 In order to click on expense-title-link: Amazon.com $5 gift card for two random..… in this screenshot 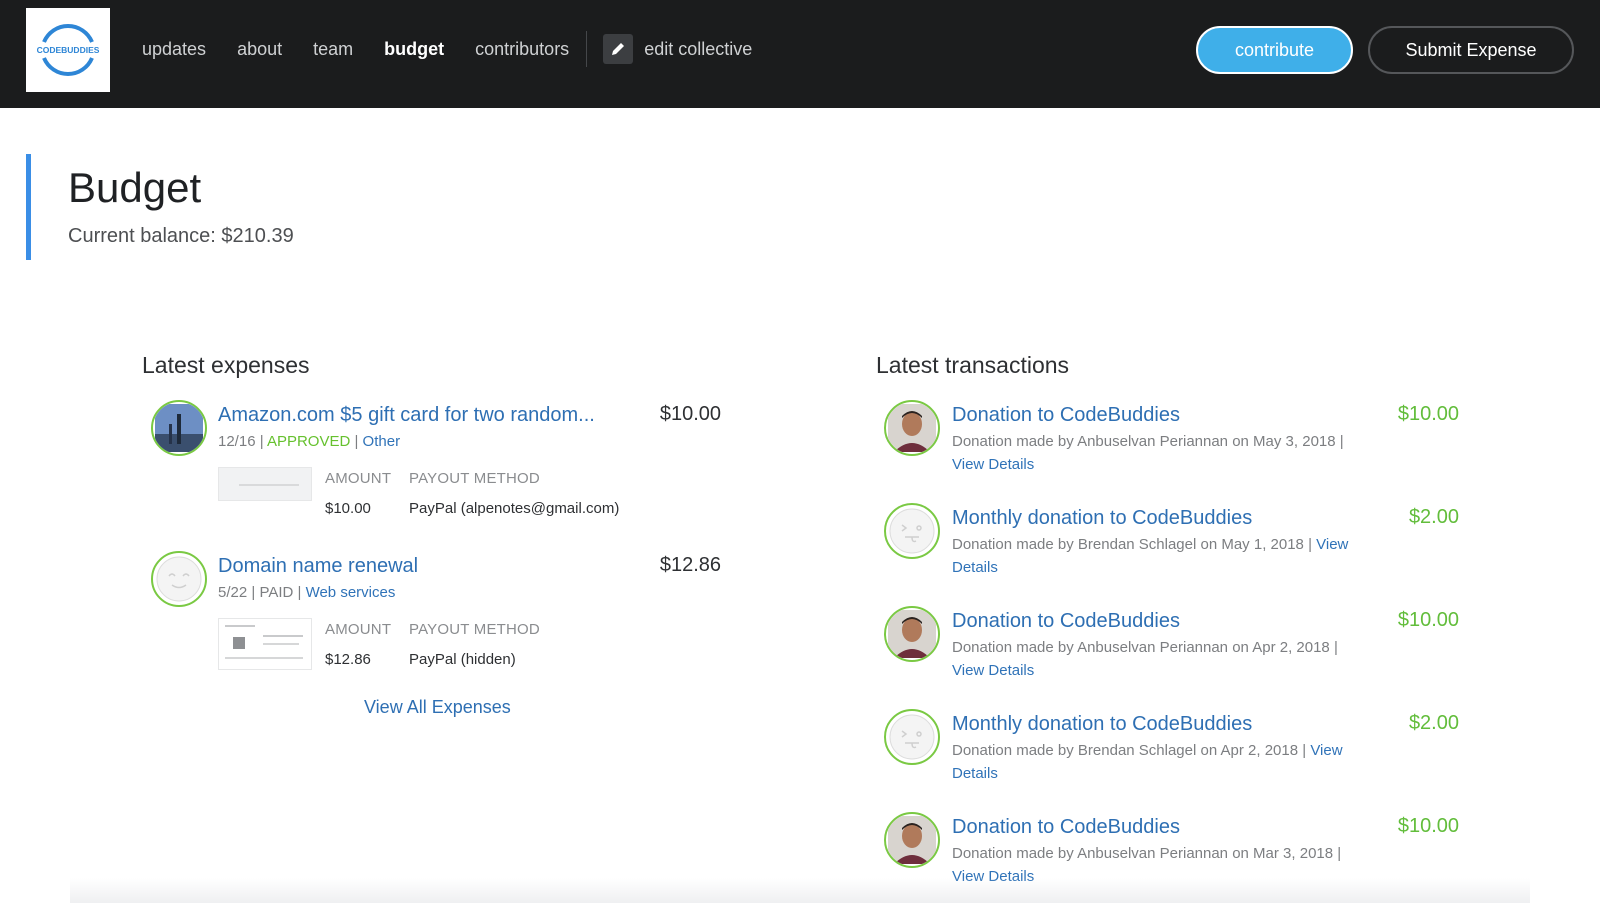, I will do `click(406, 415)`.